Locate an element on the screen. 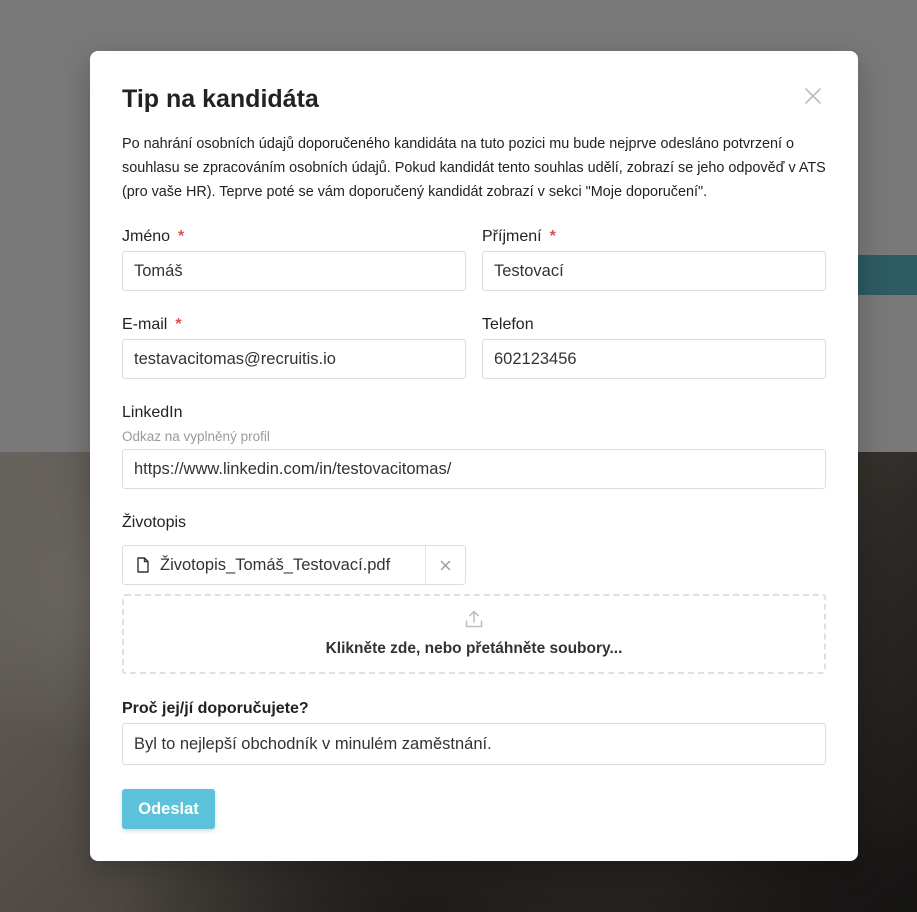 The height and width of the screenshot is (912, 917). phone-label: Telefon is located at coordinates (508, 324).